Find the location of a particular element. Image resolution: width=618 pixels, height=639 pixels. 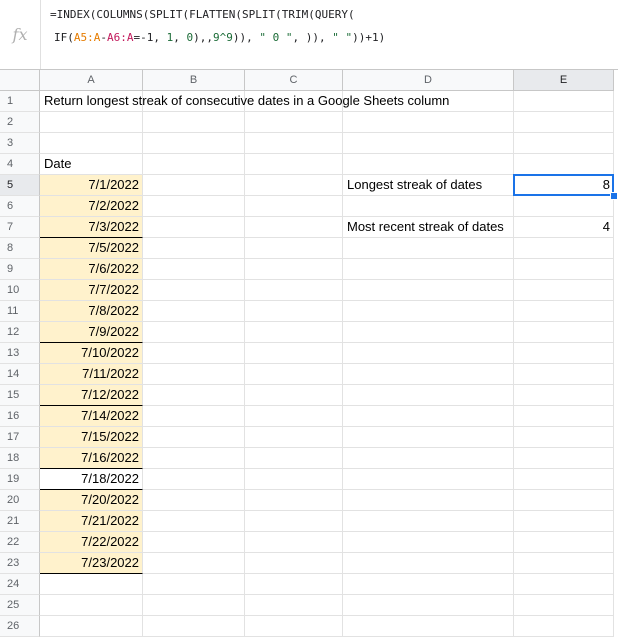

cell-d10 is located at coordinates (428, 290).